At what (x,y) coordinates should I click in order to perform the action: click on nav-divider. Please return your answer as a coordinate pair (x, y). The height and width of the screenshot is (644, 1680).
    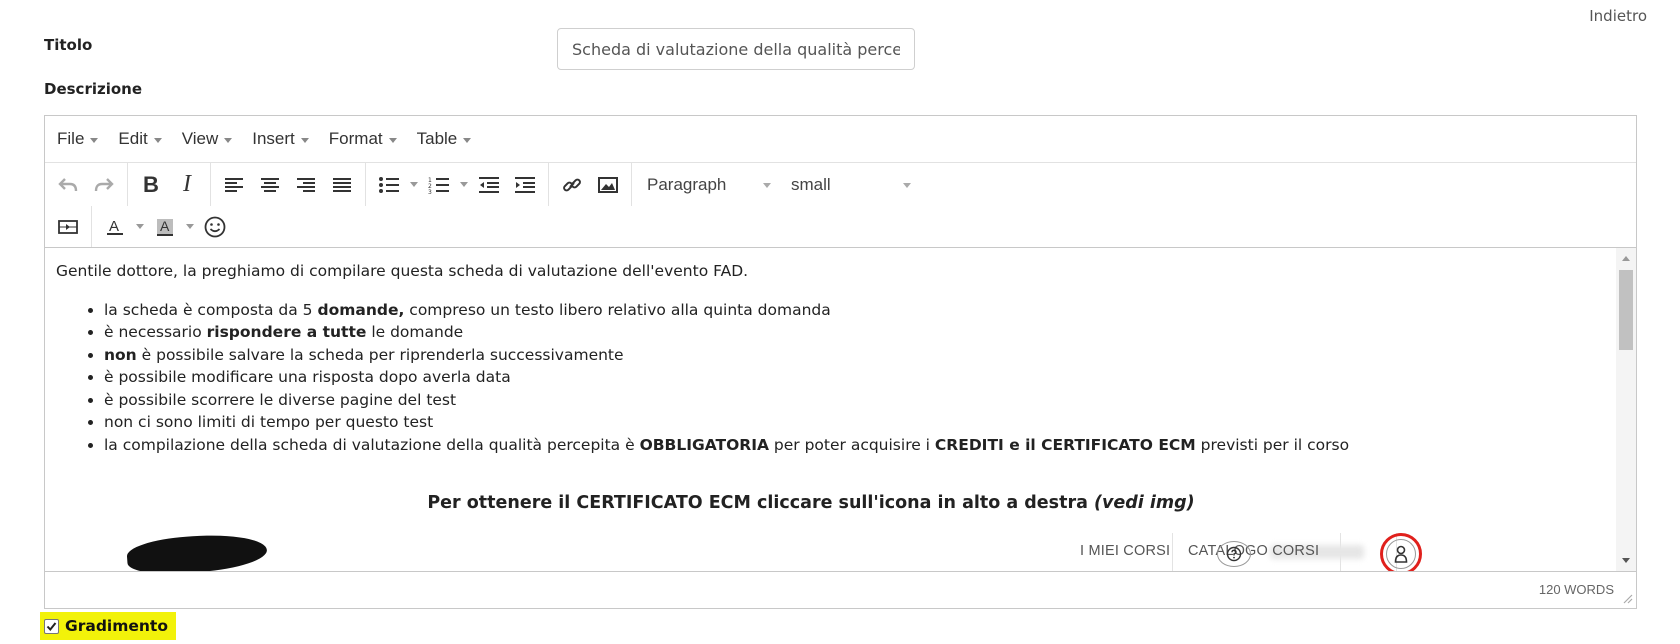
    Looking at the image, I should click on (1172, 552).